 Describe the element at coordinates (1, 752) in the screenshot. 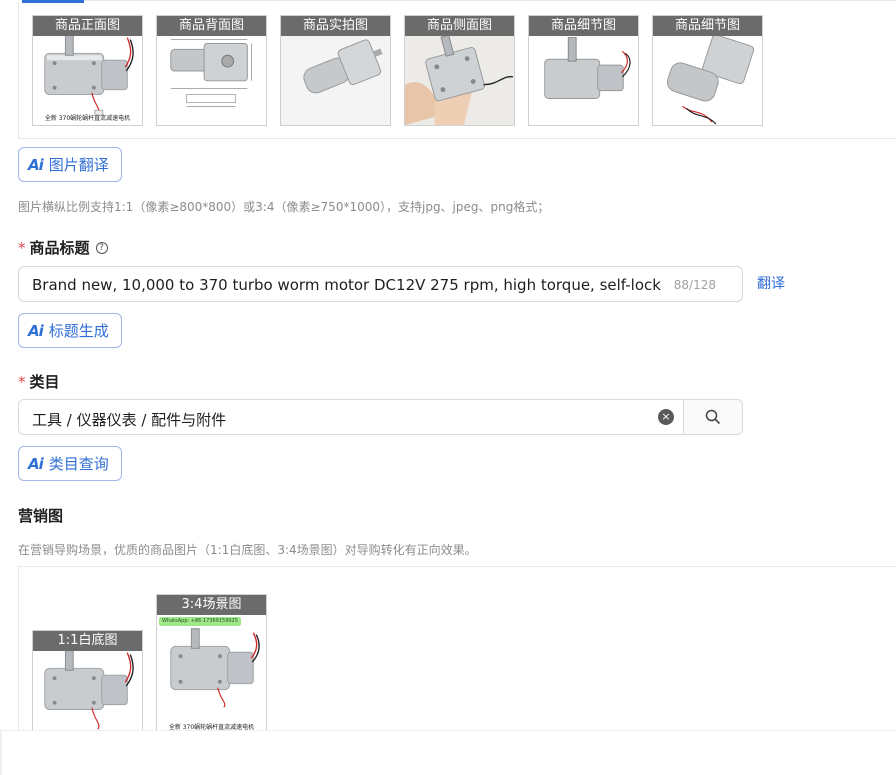

I see `bottom-overlay-edge` at that location.